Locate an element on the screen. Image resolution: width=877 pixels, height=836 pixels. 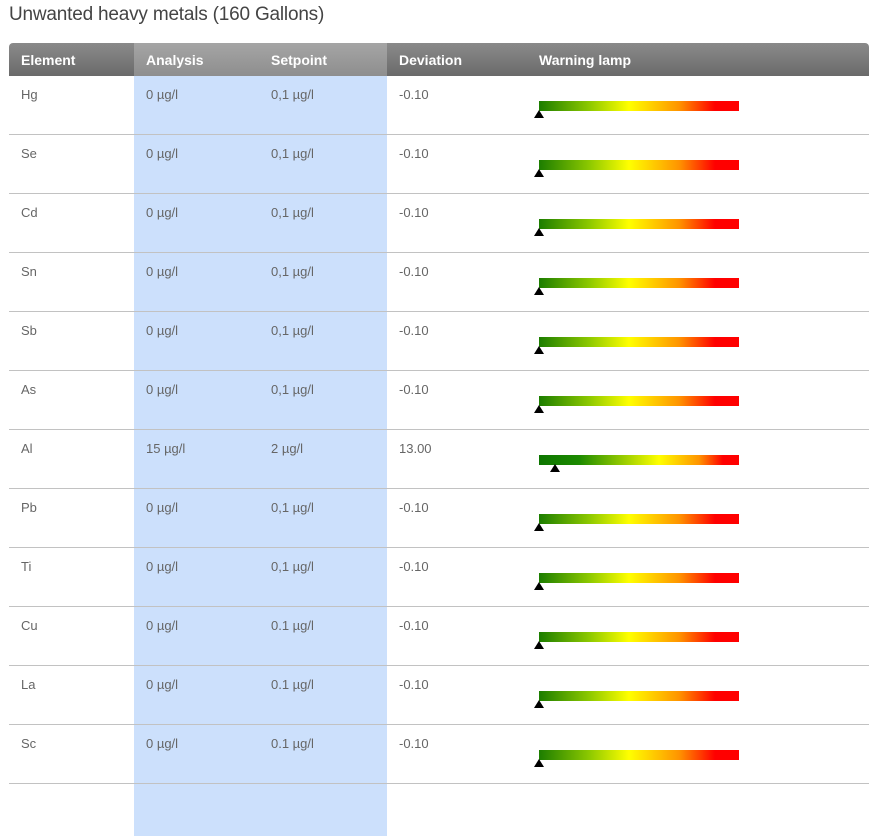
page-title: Unwanted heavy metals (160 Gallons) is located at coordinates (167, 14).